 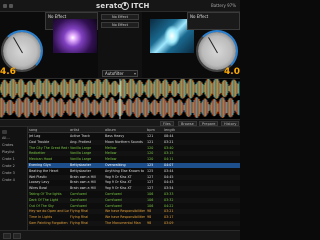 I want to click on deck-right-effect: No Effect, so click(x=199, y=16).